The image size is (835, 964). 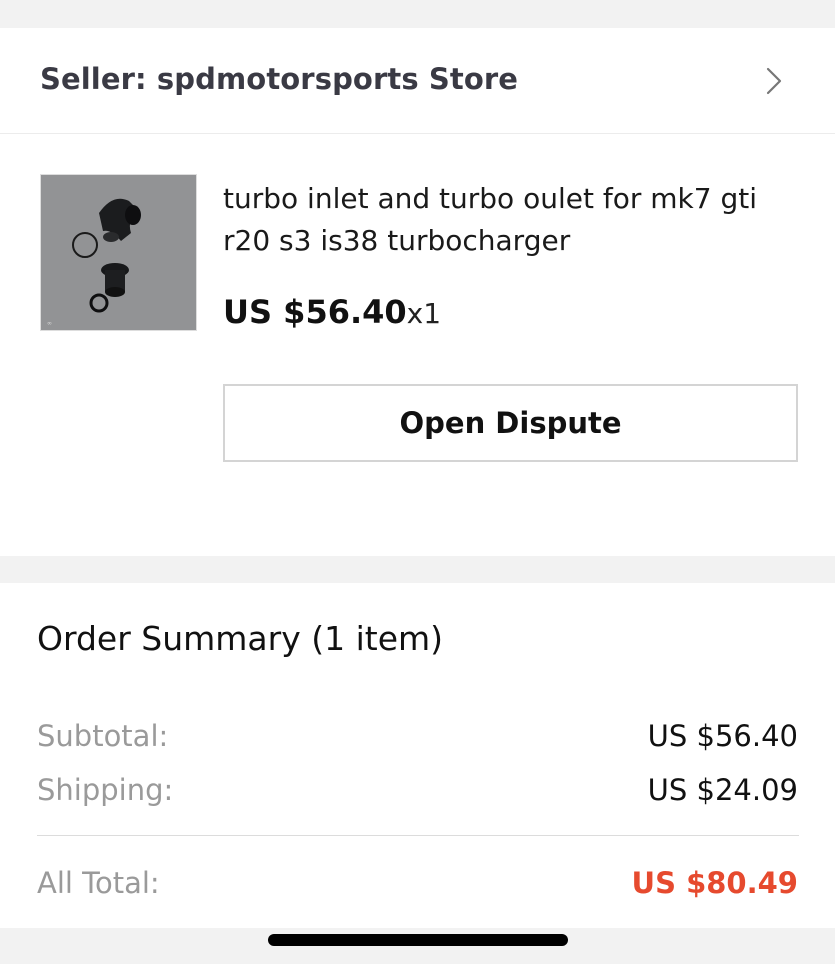 What do you see at coordinates (103, 736) in the screenshot?
I see `subtotal-label: Subtotal:` at bounding box center [103, 736].